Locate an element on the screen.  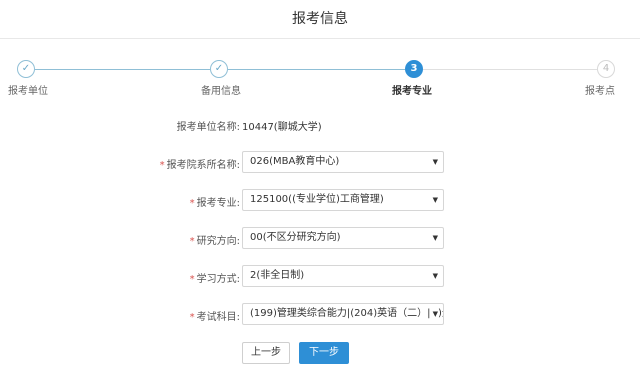
study-mode-label-text: 学习方式: is located at coordinates (218, 279).